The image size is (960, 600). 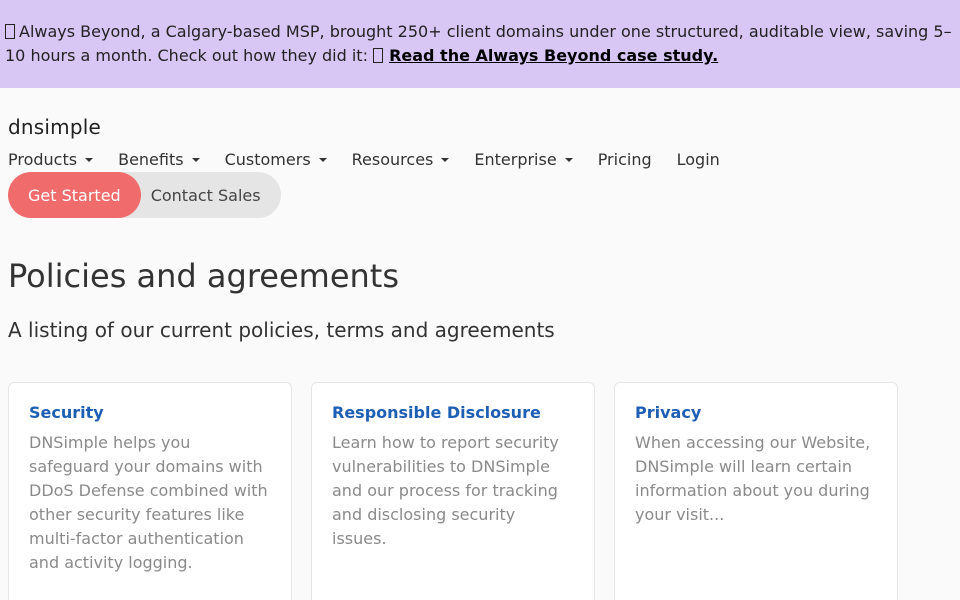 I want to click on nav-item-customers: Customers, so click(x=276, y=160).